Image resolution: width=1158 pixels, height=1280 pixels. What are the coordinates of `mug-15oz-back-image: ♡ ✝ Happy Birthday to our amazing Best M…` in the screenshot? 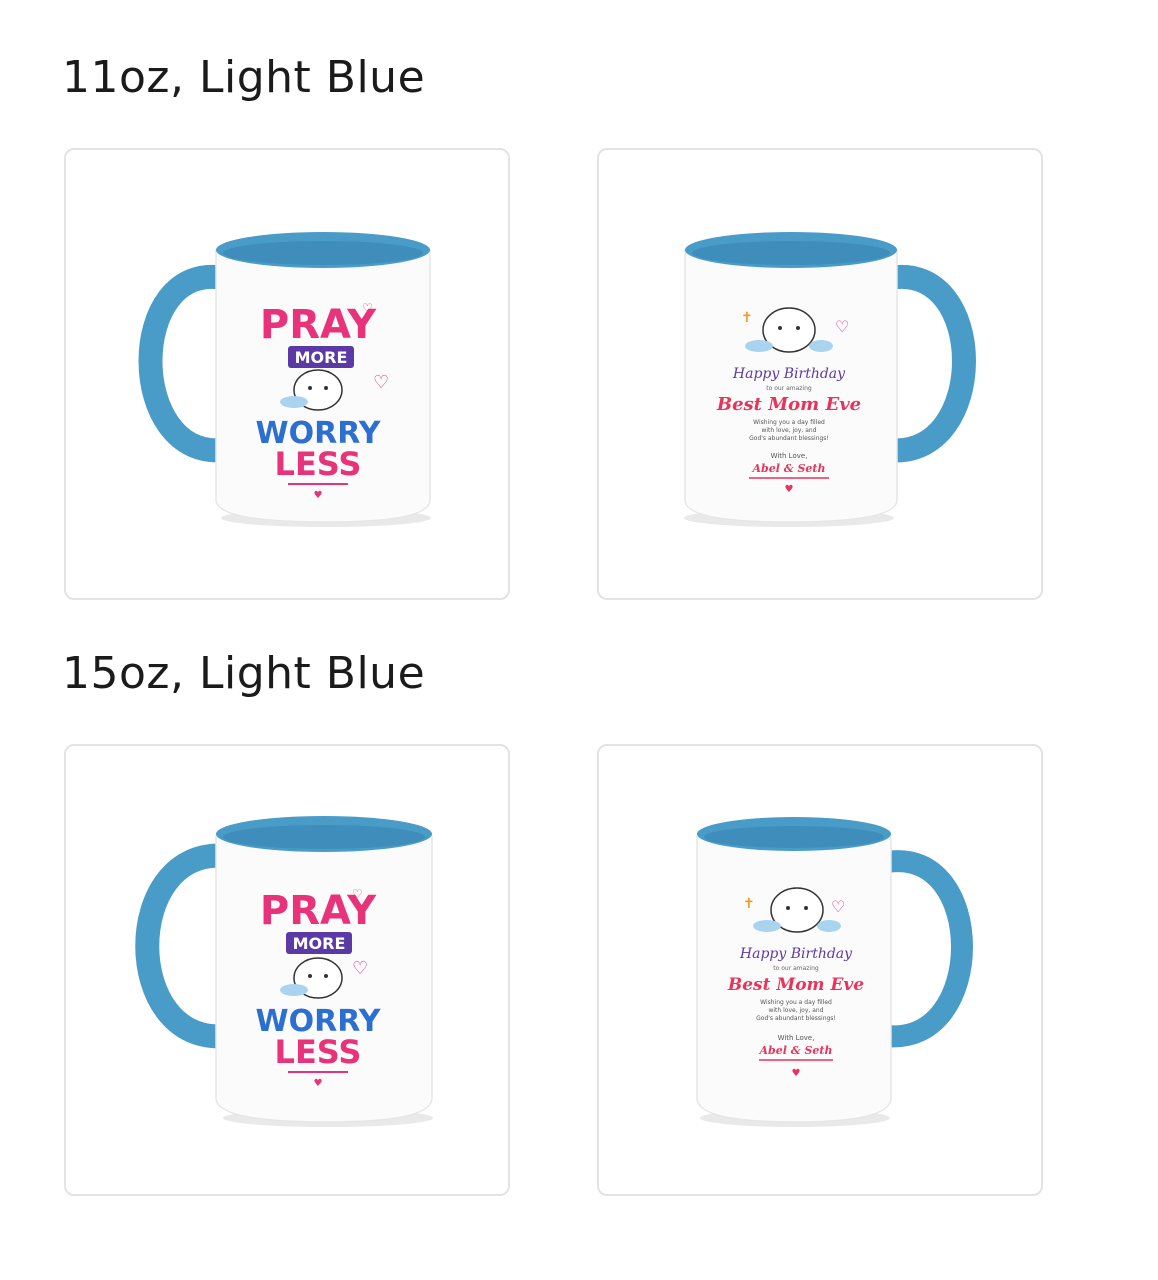 It's located at (834, 972).